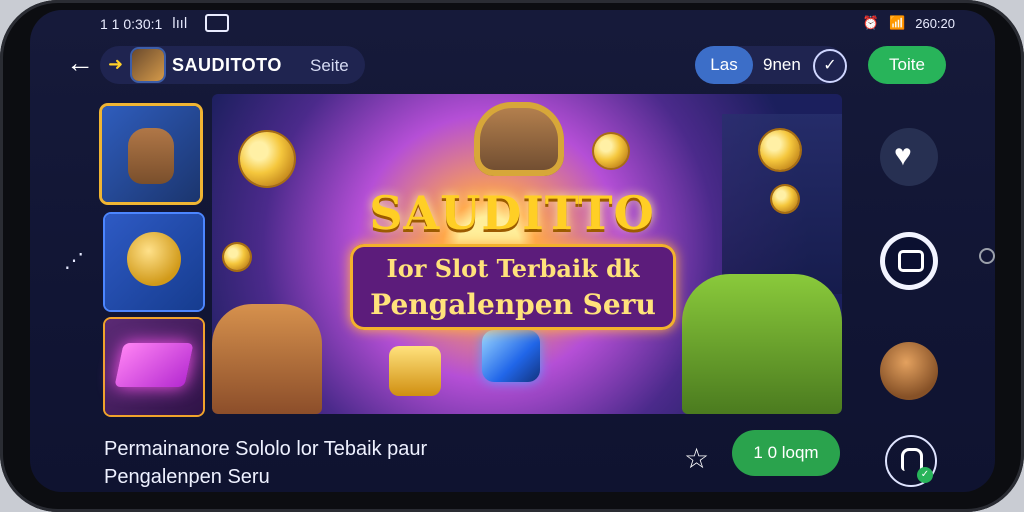  What do you see at coordinates (180, 24) in the screenshot?
I see `signal-icon: lııl` at bounding box center [180, 24].